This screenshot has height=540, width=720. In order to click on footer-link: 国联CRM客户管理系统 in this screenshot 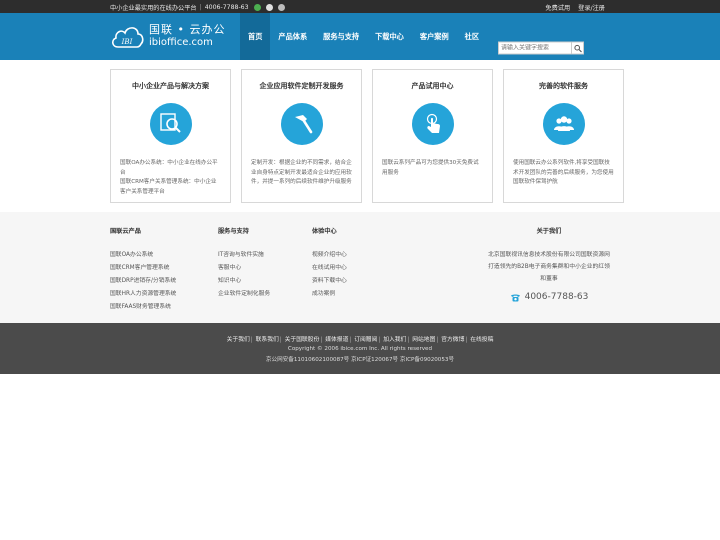, I will do `click(143, 268)`.